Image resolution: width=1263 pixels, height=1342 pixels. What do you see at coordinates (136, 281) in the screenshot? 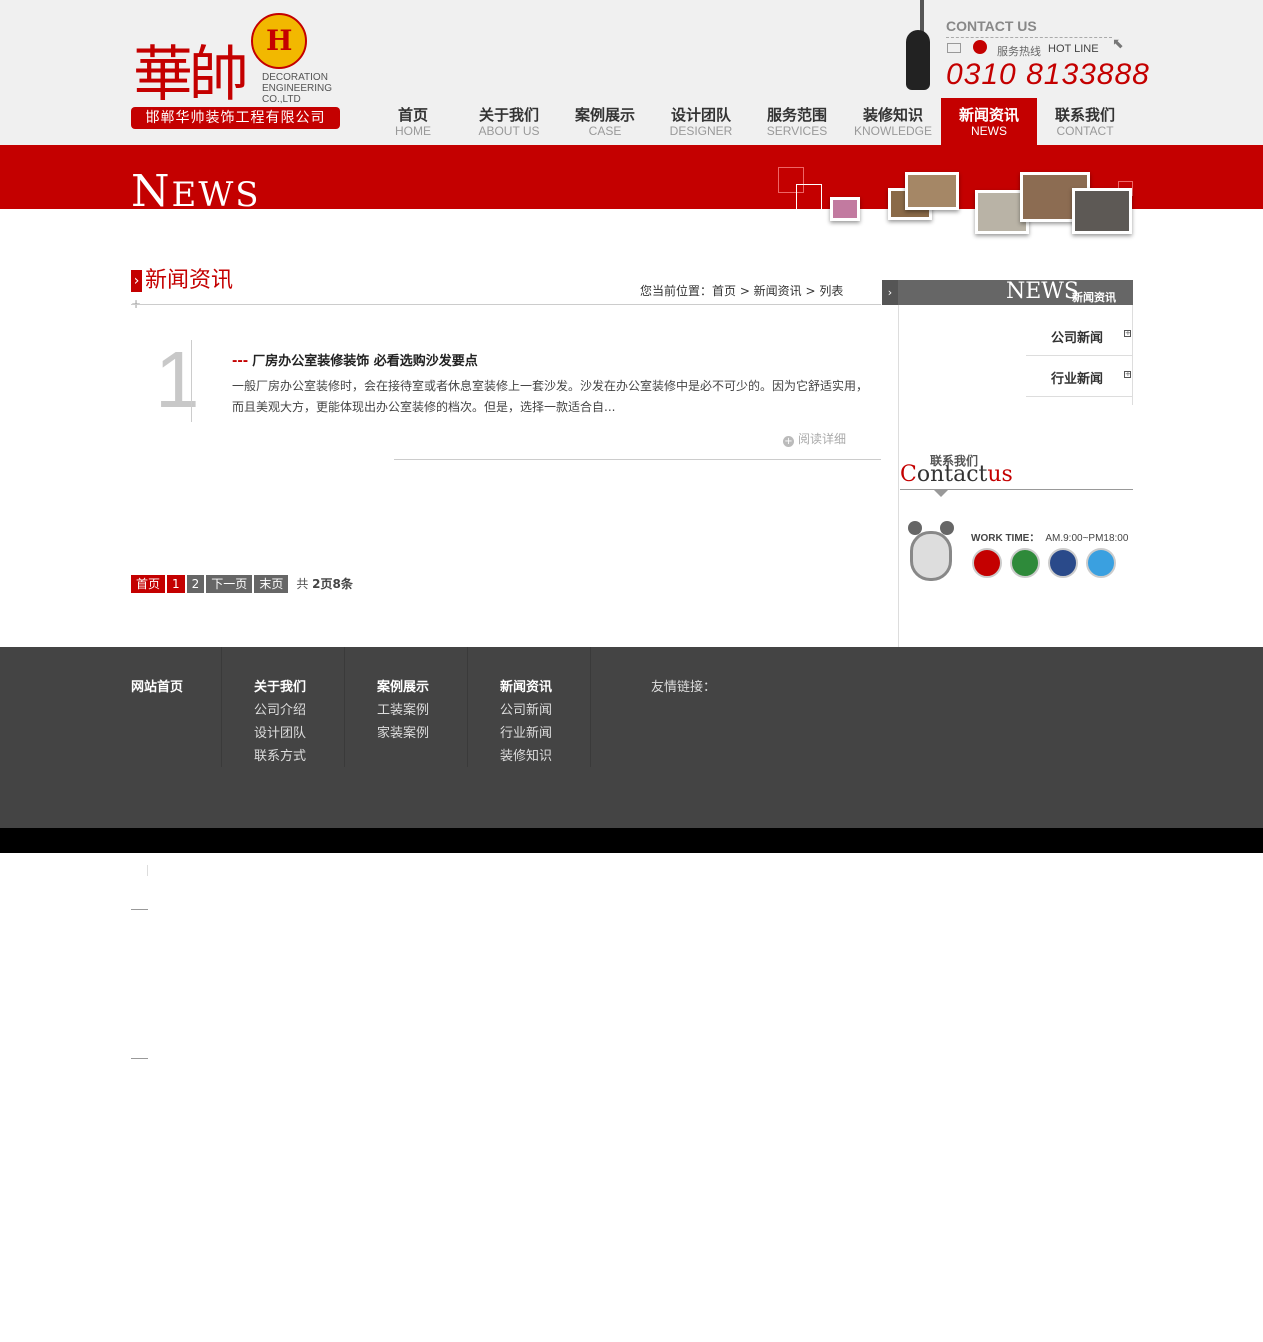
I see `chevron-right-icon: ›` at bounding box center [136, 281].